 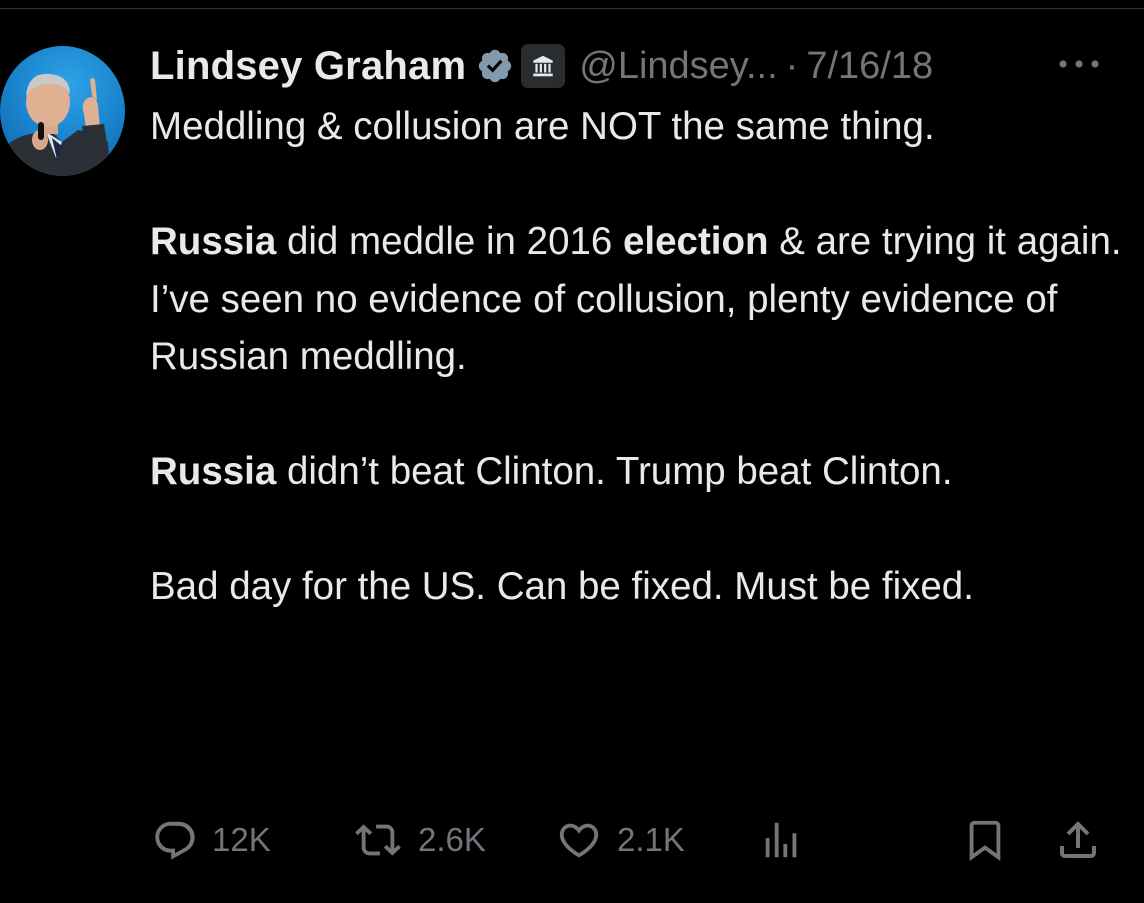 I want to click on reply-count: 12K, so click(x=241, y=839).